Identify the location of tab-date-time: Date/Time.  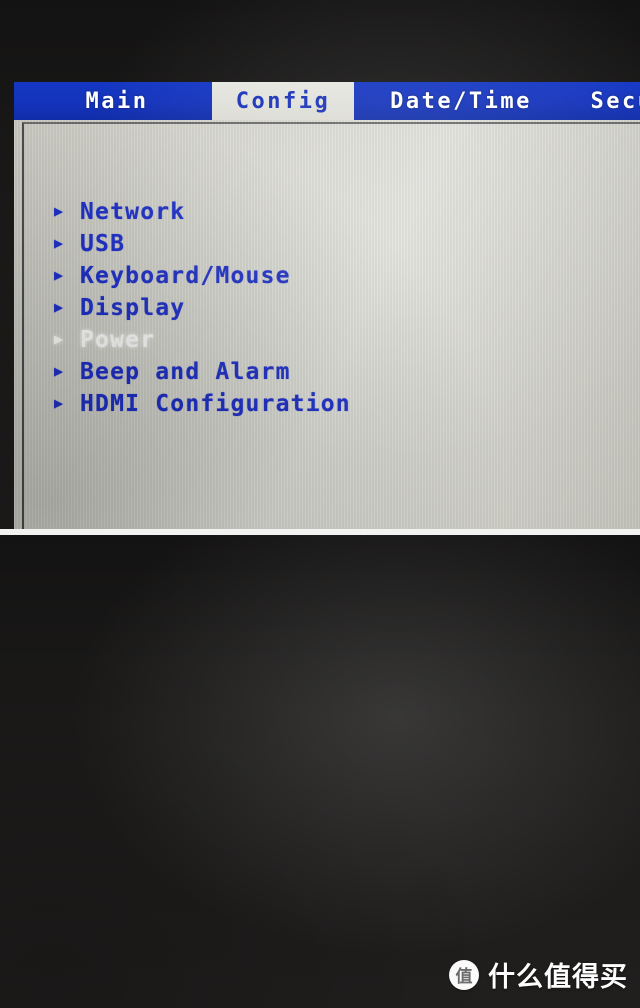
(461, 101).